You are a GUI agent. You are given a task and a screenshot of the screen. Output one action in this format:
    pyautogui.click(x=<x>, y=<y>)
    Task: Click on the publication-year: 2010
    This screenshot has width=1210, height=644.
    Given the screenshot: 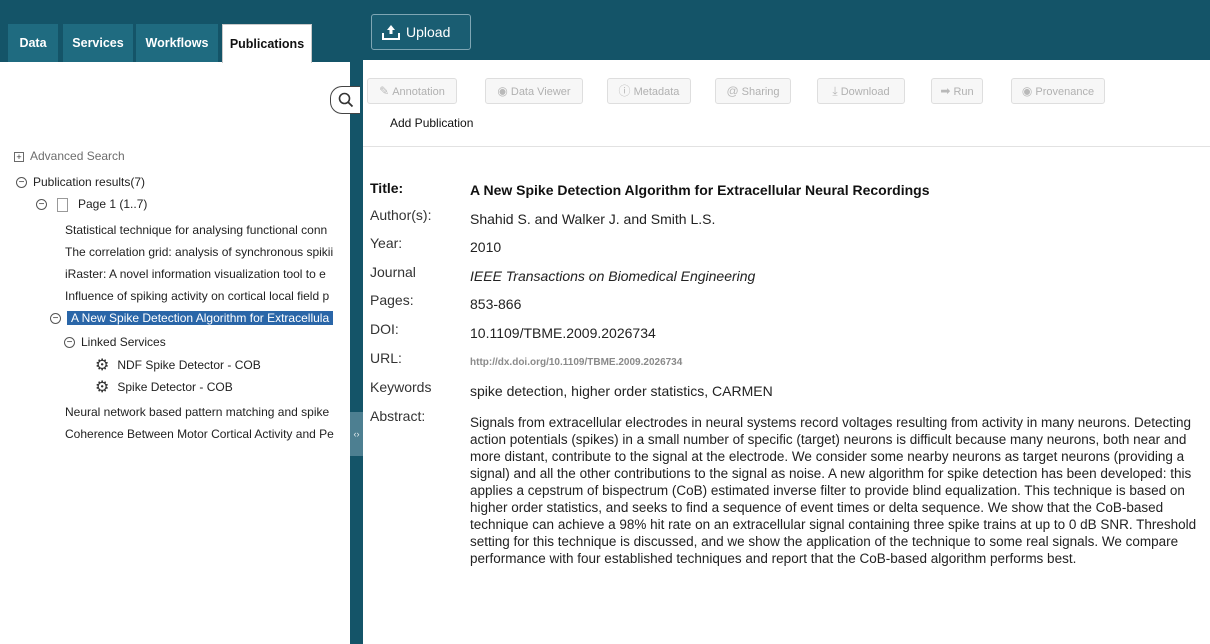 What is the action you would take?
    pyautogui.click(x=486, y=247)
    